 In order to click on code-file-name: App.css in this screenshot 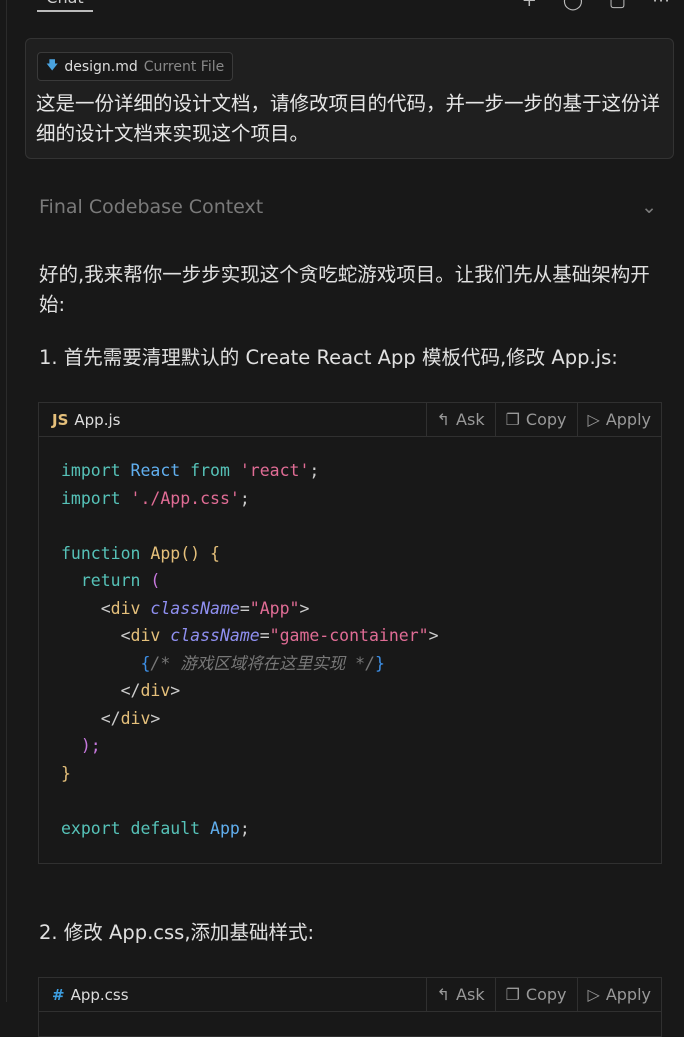, I will do `click(99, 994)`.